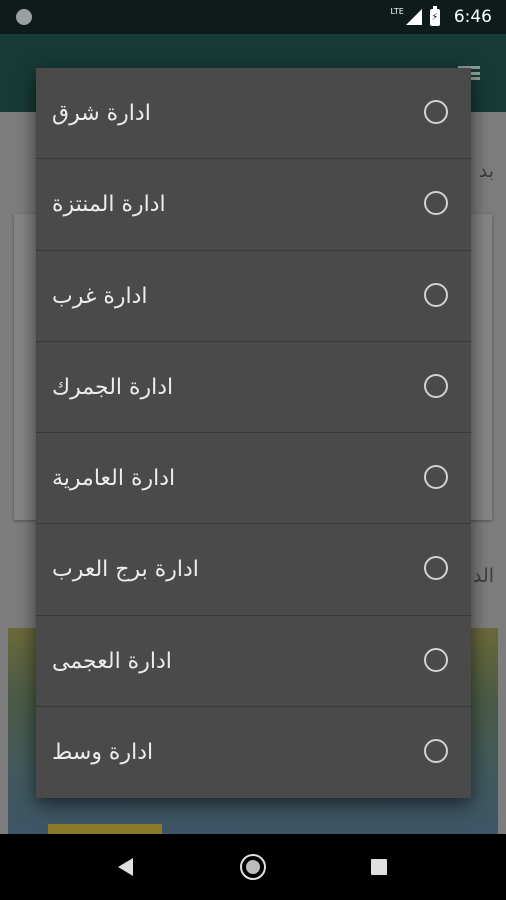 The image size is (506, 900). Describe the element at coordinates (113, 387) in the screenshot. I see `option-label: ادارة الجمرك` at that location.